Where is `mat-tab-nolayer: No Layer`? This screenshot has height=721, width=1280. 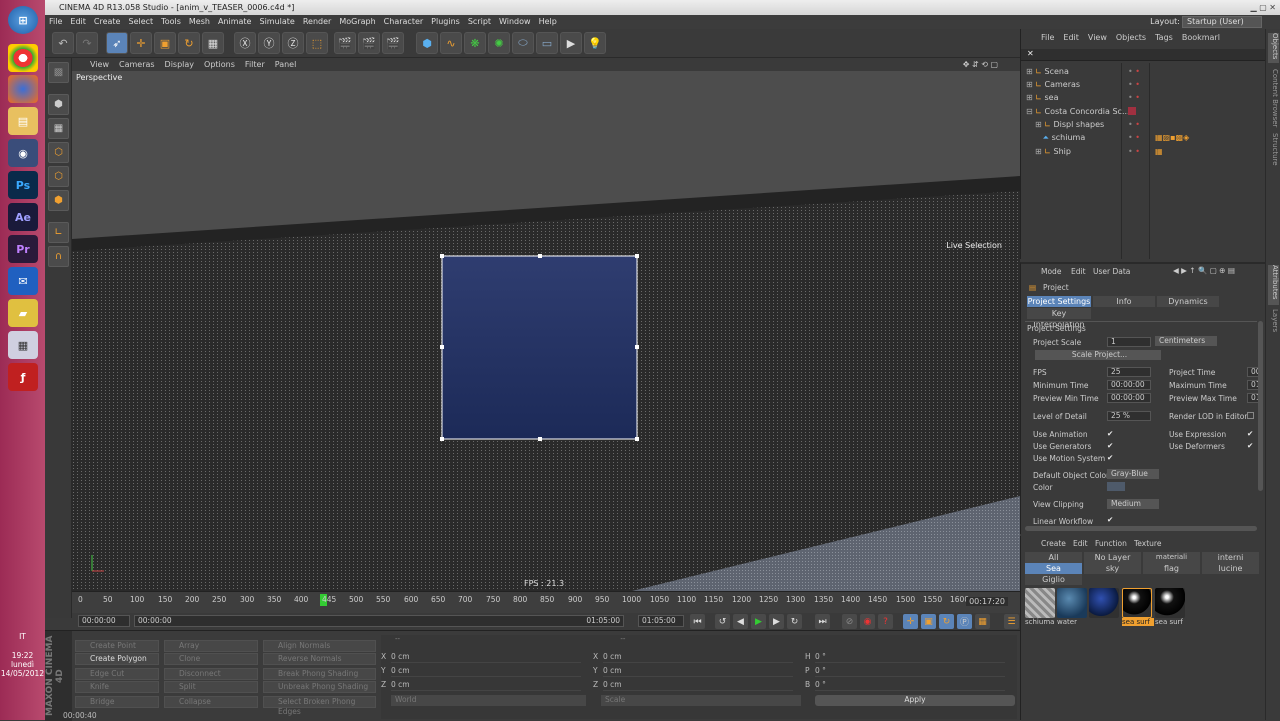
mat-tab-nolayer: No Layer is located at coordinates (1112, 557).